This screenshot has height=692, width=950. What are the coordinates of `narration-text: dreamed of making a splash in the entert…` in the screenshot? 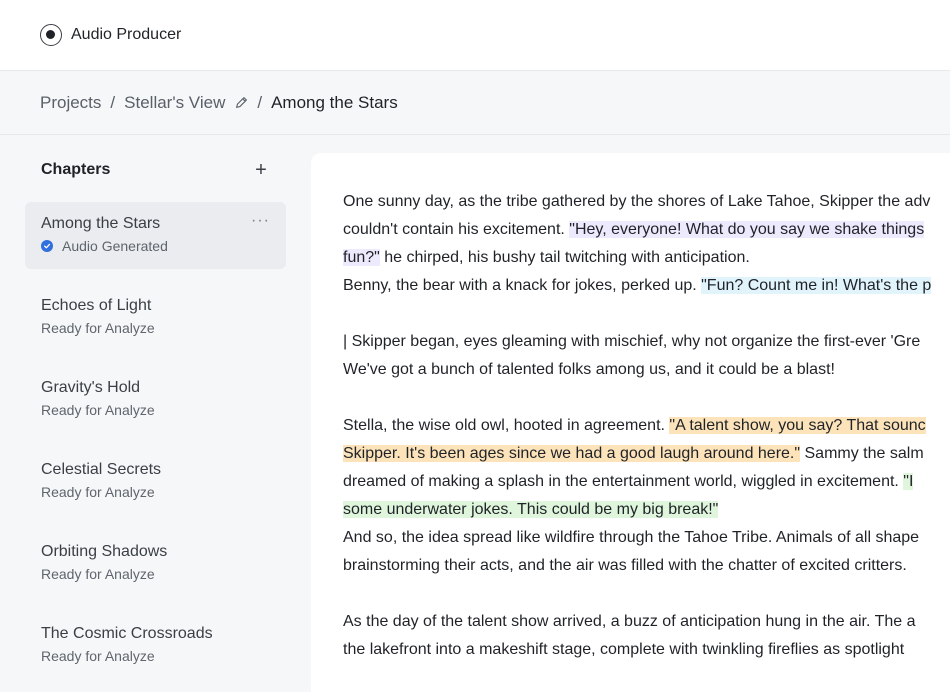 It's located at (623, 481).